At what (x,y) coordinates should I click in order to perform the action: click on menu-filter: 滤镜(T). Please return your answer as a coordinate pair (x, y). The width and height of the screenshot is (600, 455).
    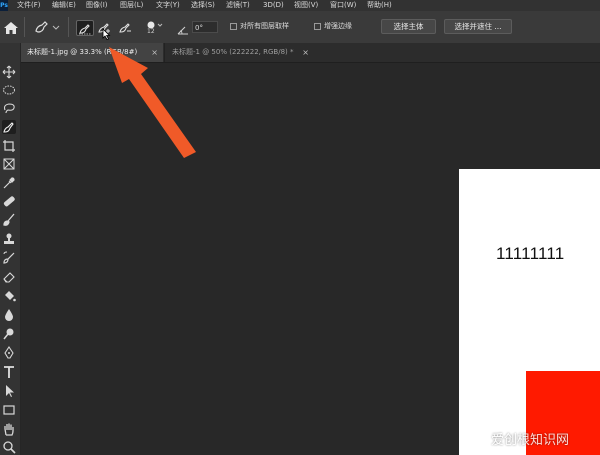
    Looking at the image, I should click on (238, 5).